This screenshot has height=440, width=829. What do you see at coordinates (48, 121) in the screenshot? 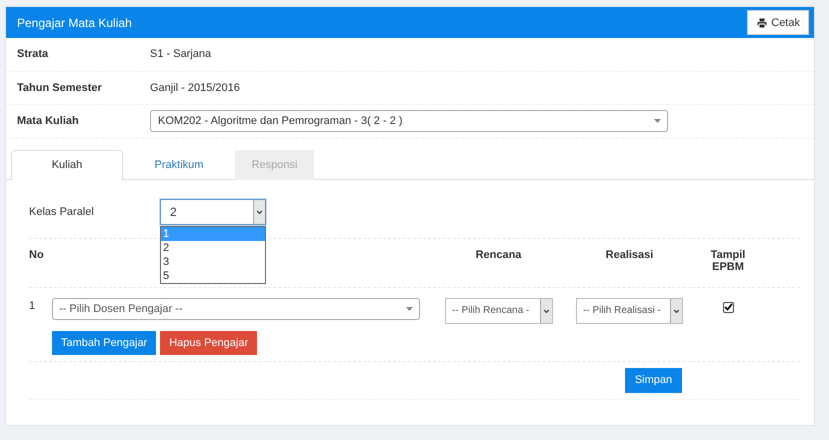
I see `field-label: Mata Kuliah` at bounding box center [48, 121].